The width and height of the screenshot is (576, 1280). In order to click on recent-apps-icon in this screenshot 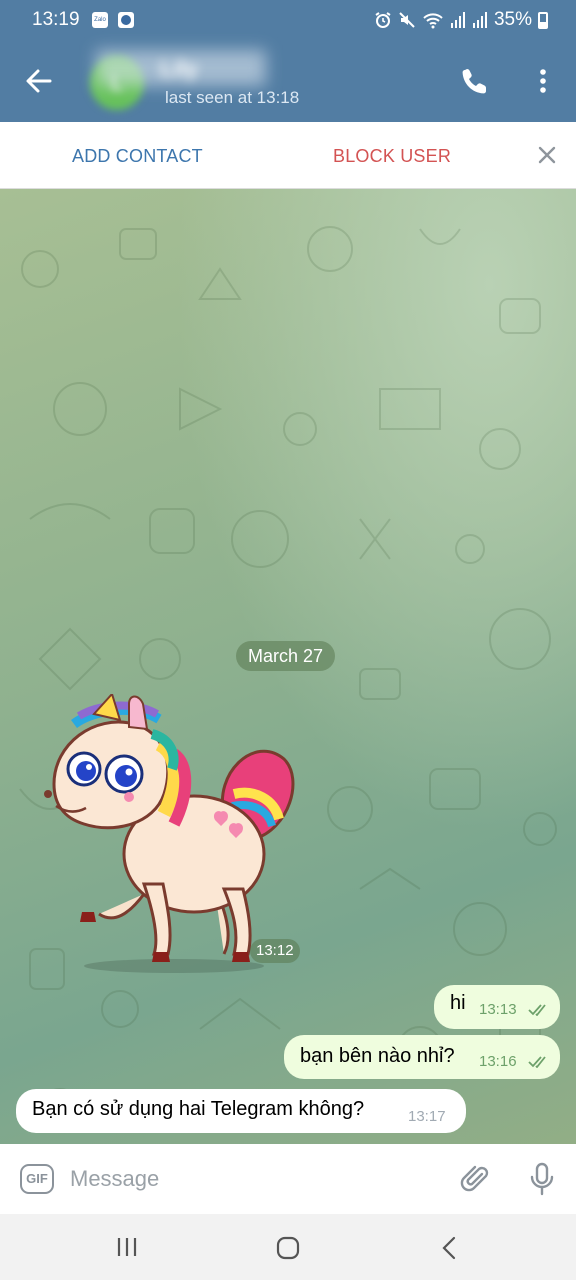, I will do `click(127, 1247)`.